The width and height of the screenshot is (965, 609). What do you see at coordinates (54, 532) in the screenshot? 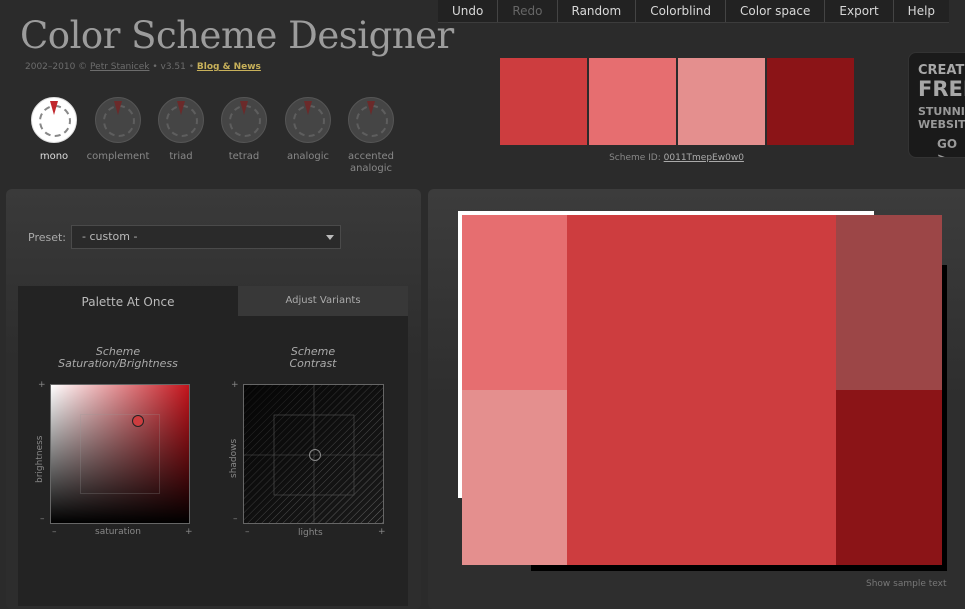
I see `sb-x-minus: –` at bounding box center [54, 532].